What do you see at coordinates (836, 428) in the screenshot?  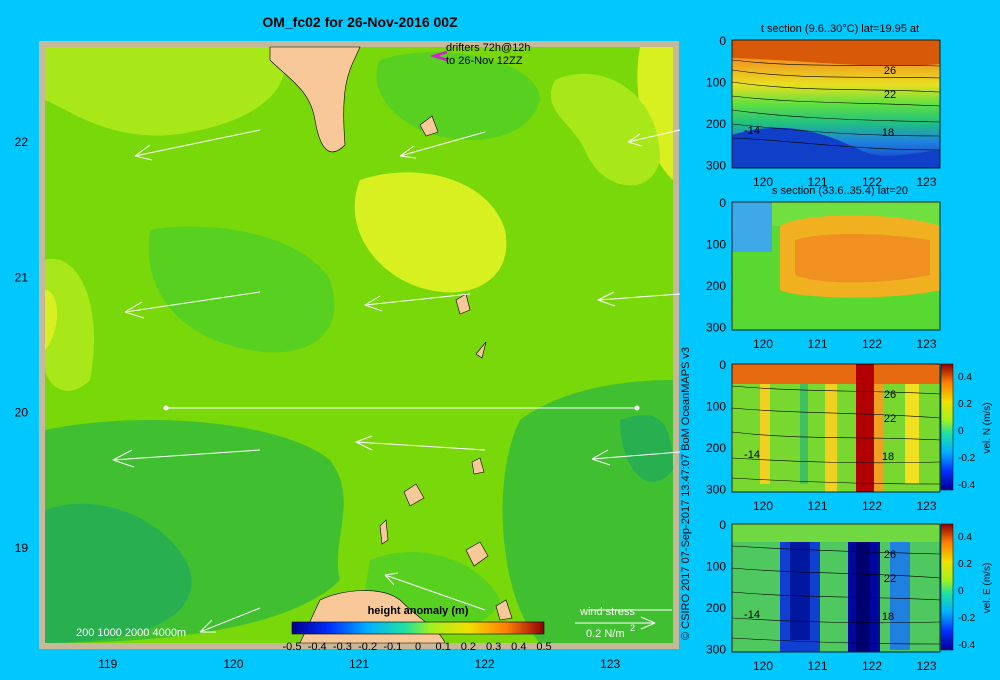 I see `panel-vel-north` at bounding box center [836, 428].